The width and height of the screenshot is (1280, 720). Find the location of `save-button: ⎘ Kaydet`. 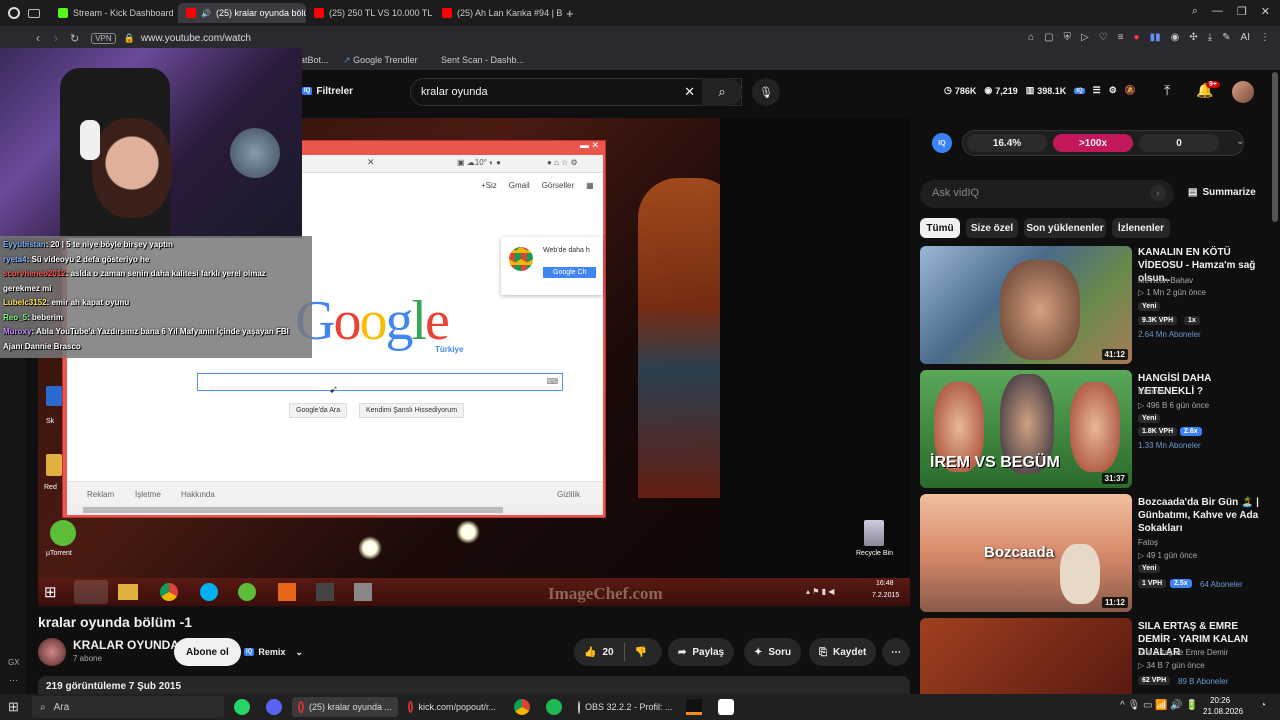

save-button: ⎘ Kaydet is located at coordinates (843, 652).